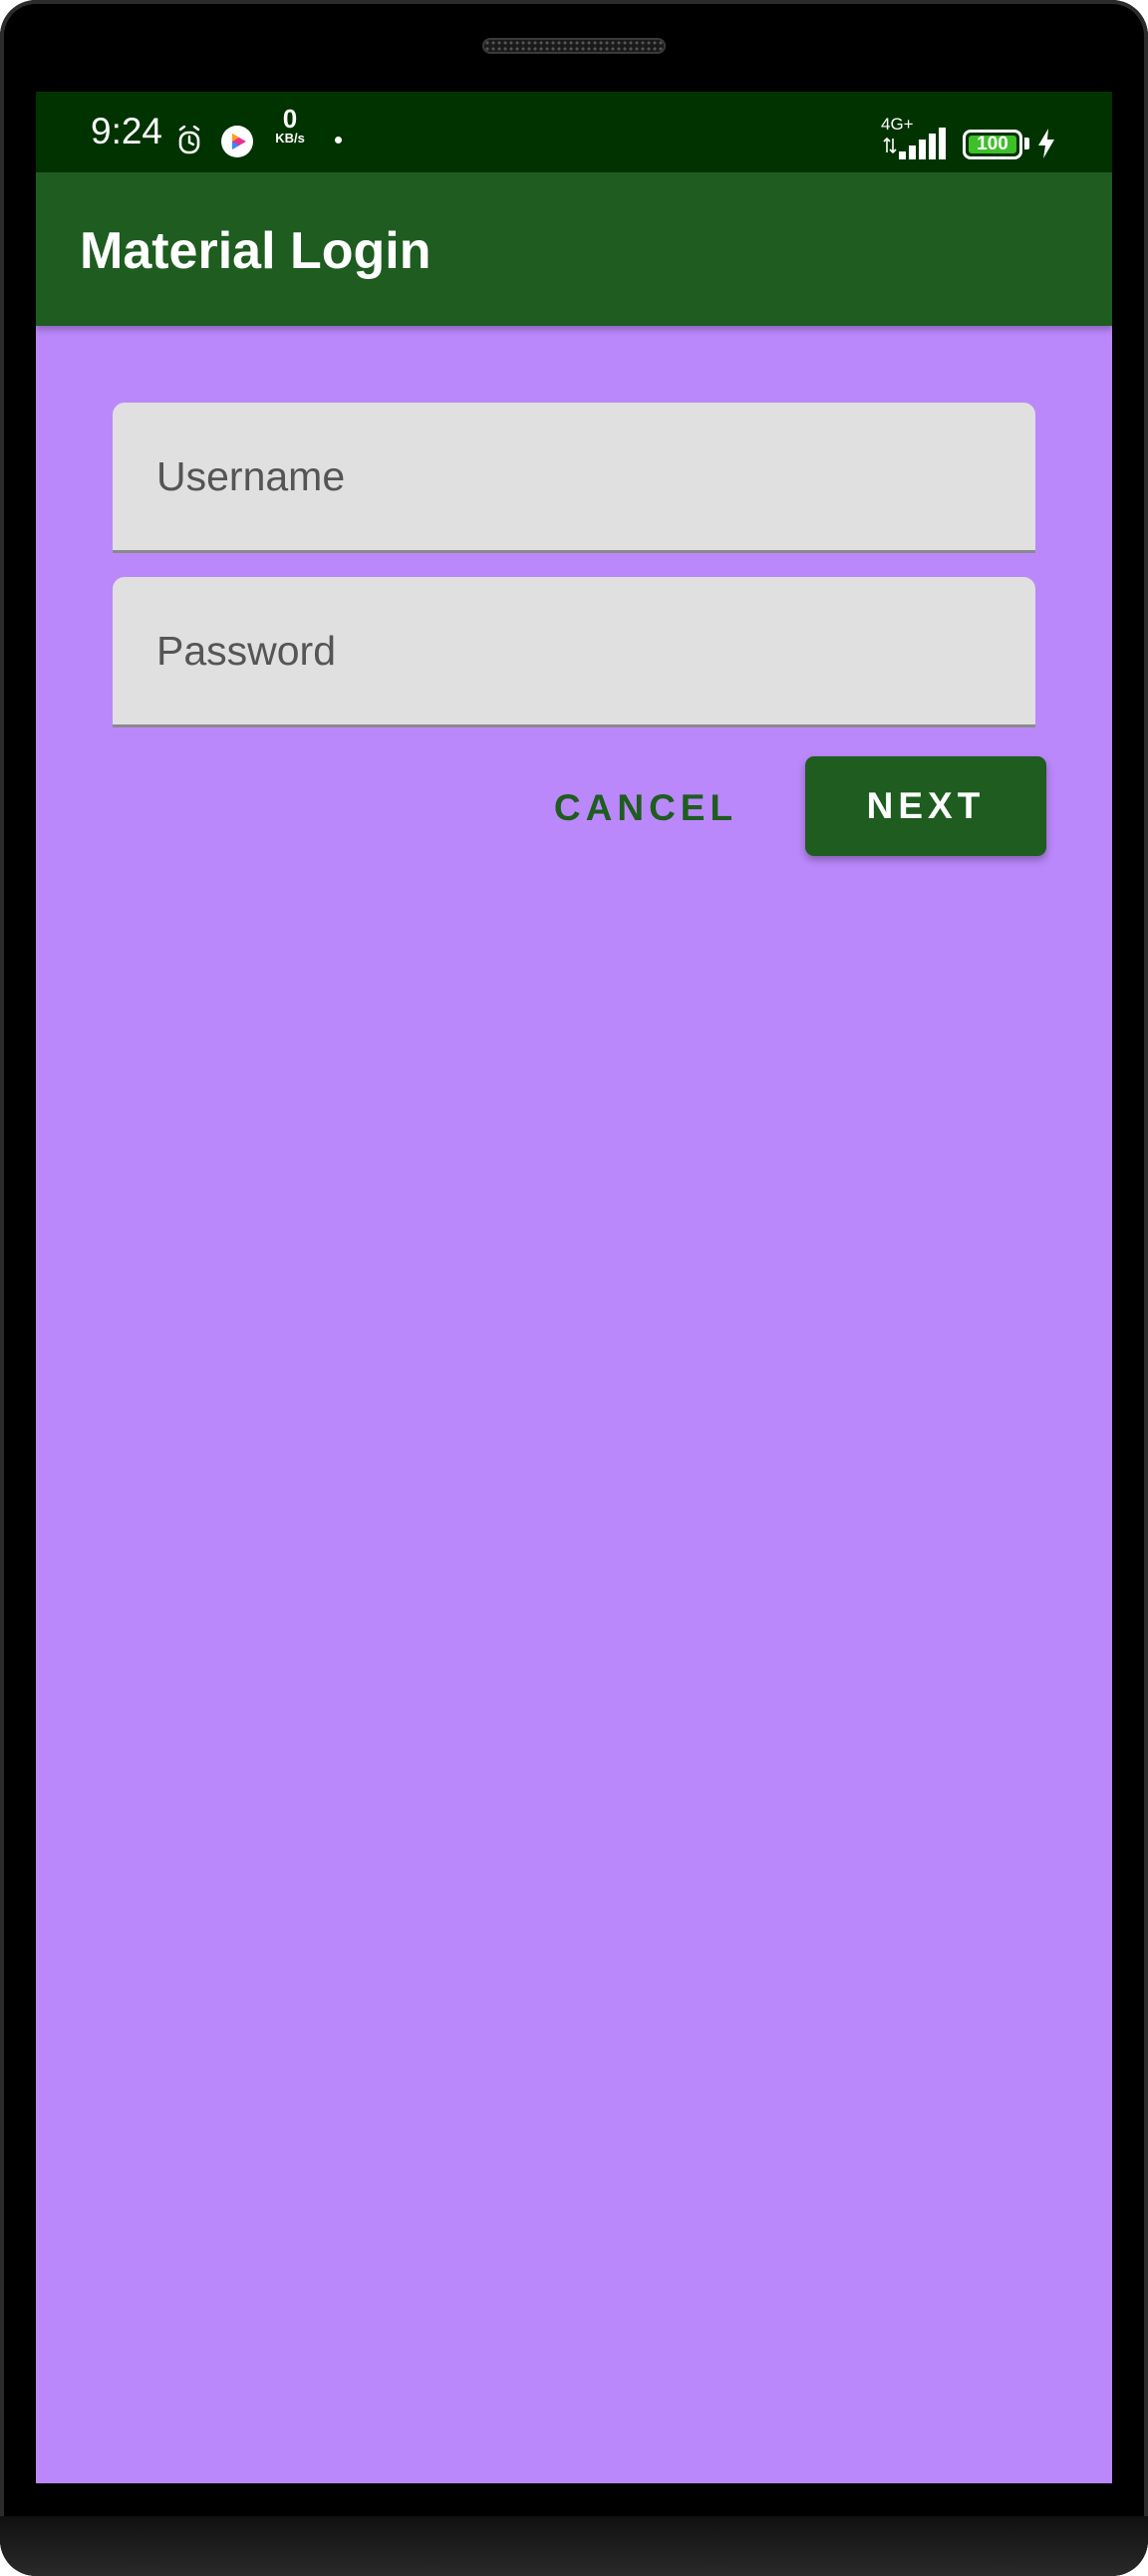 This screenshot has width=1148, height=2576. I want to click on status-bar: 9:24 0 KB/s 4G+ 100, so click(574, 132).